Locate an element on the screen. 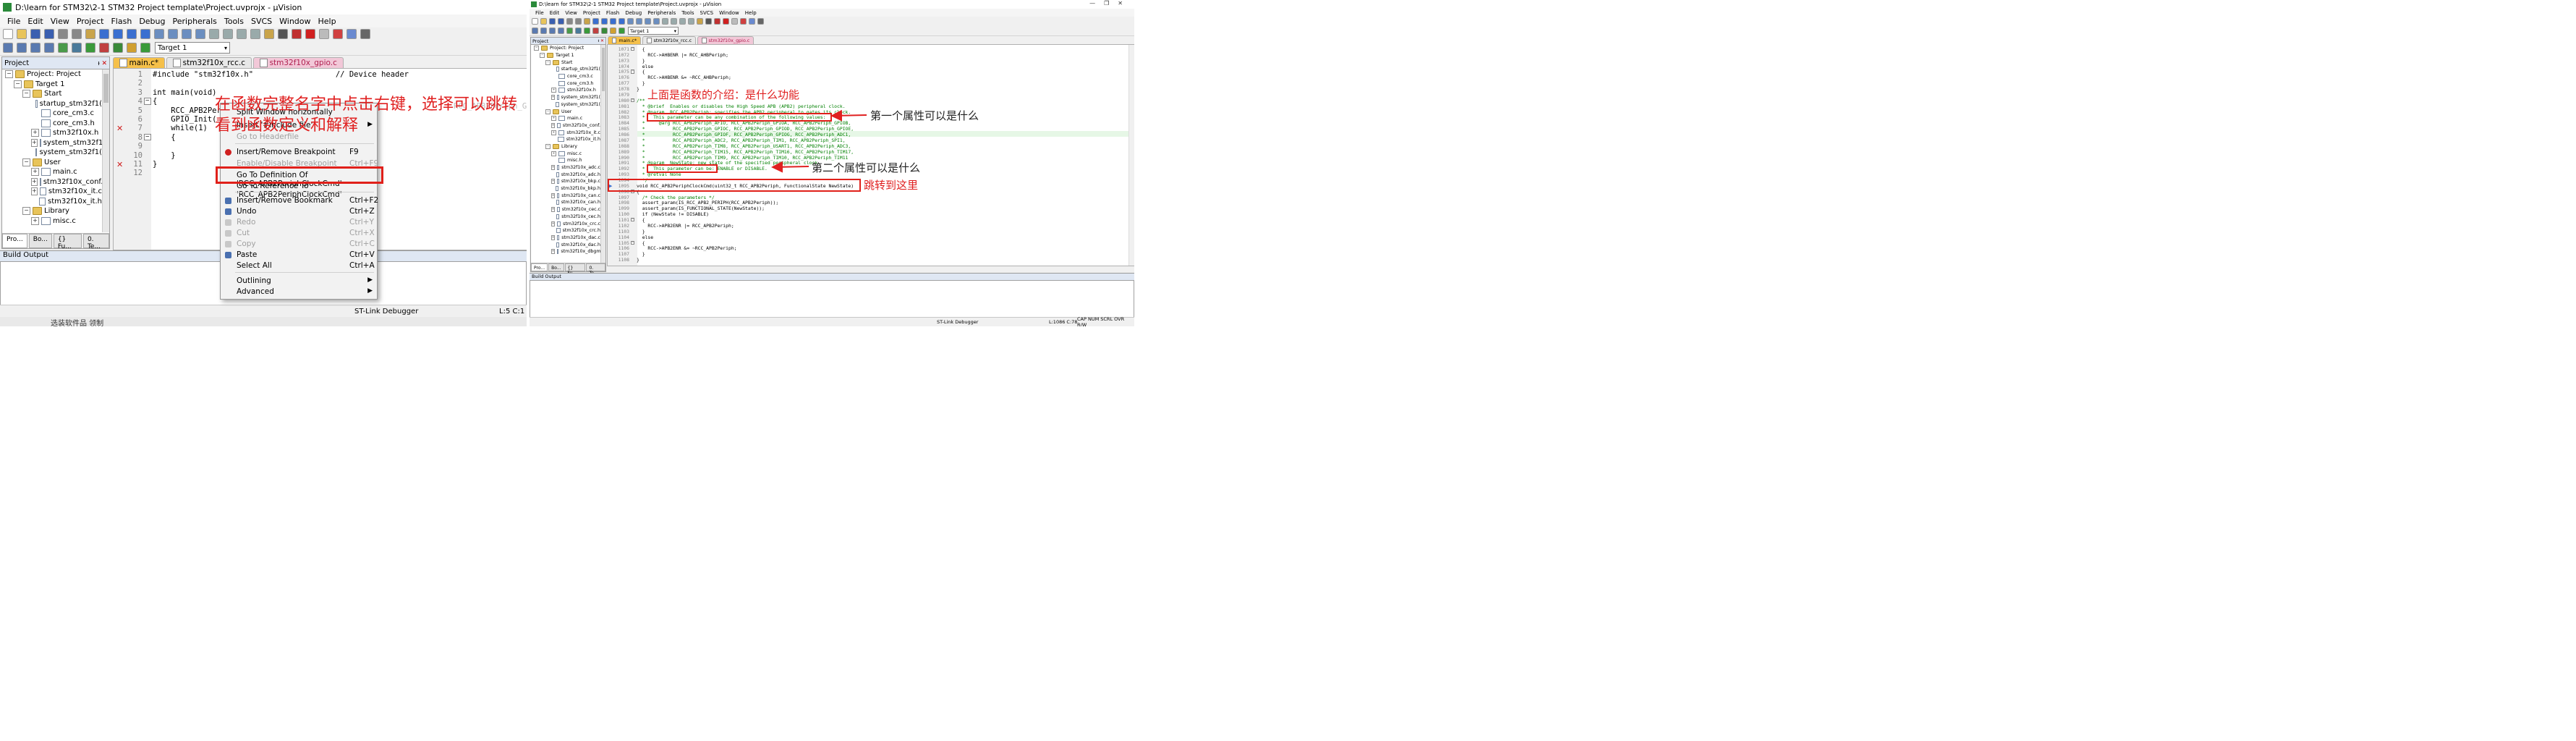  arrow-param2 is located at coordinates (790, 167).